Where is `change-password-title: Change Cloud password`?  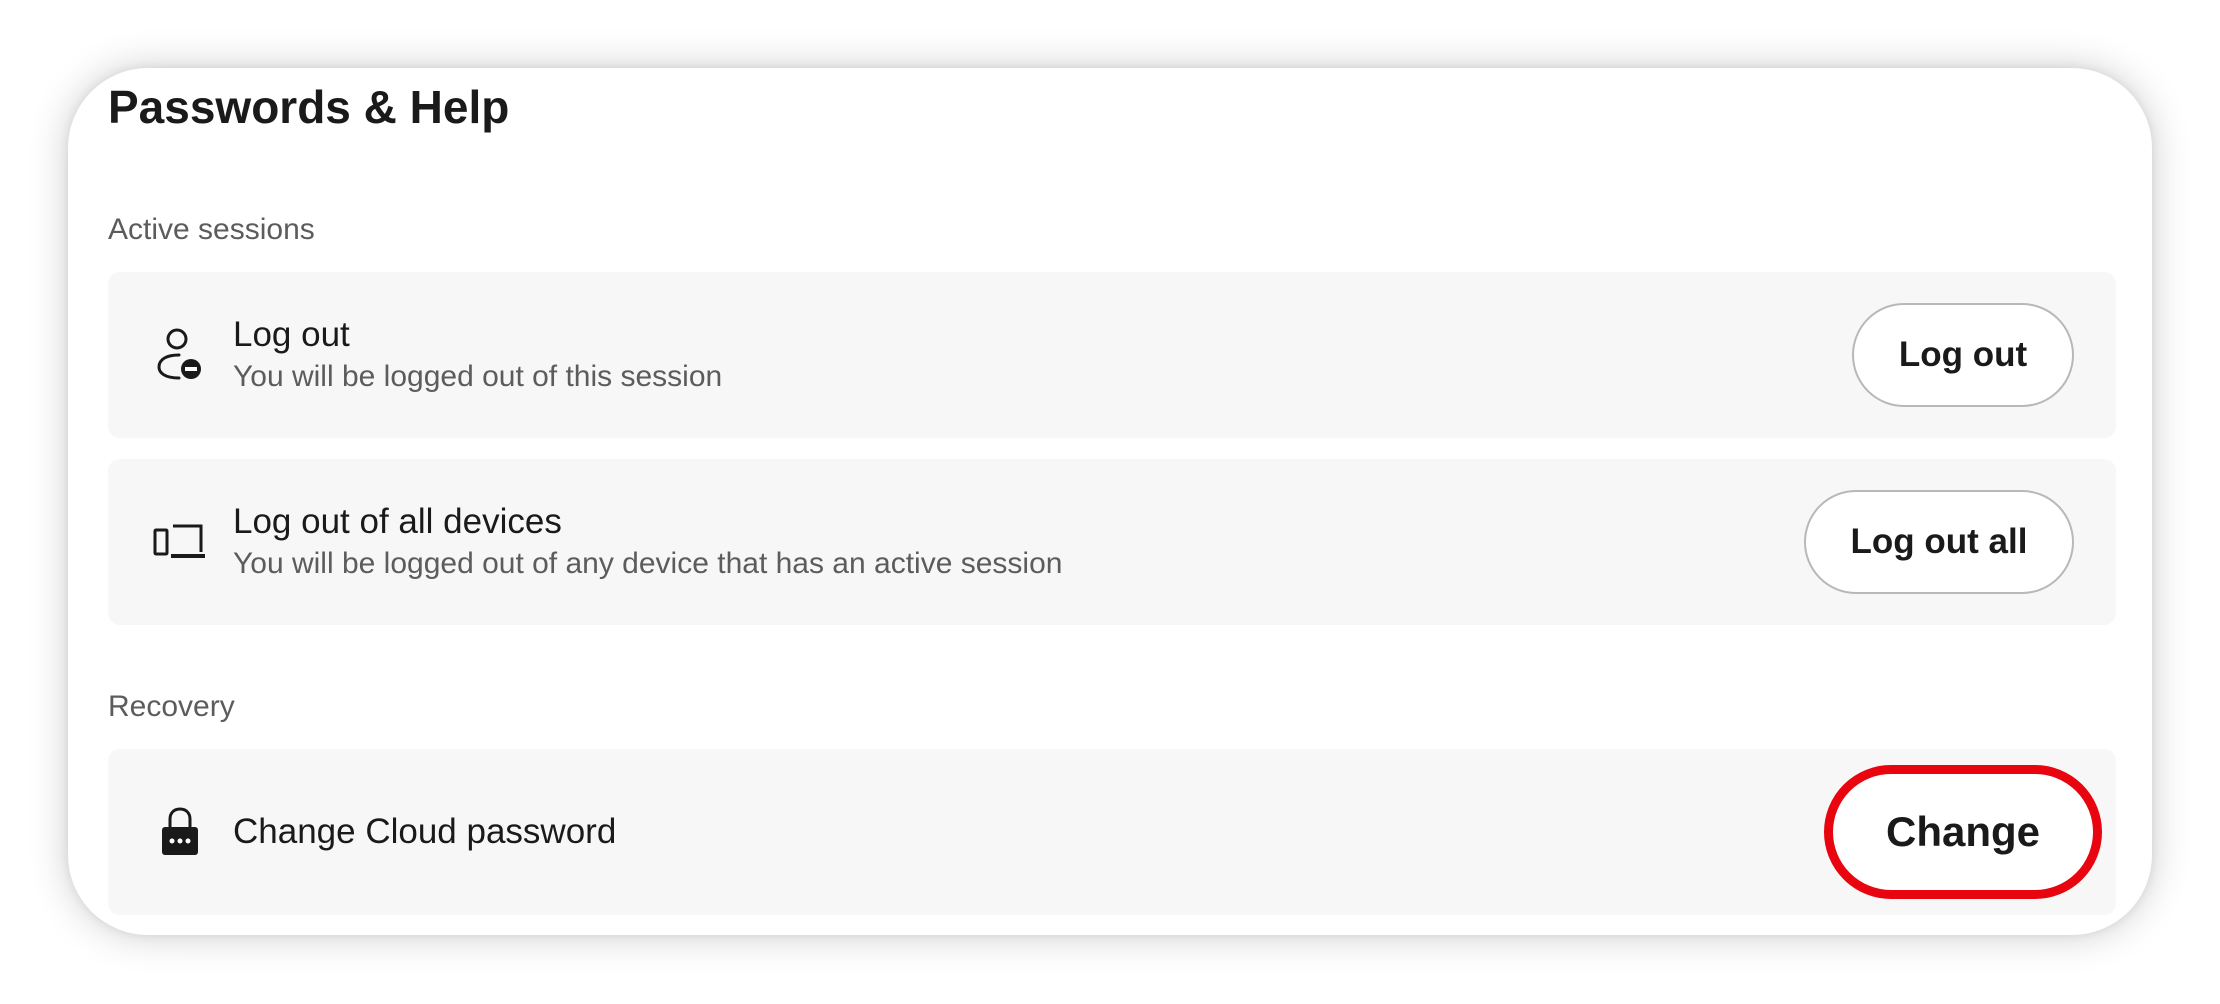
change-password-title: Change Cloud password is located at coordinates (425, 831).